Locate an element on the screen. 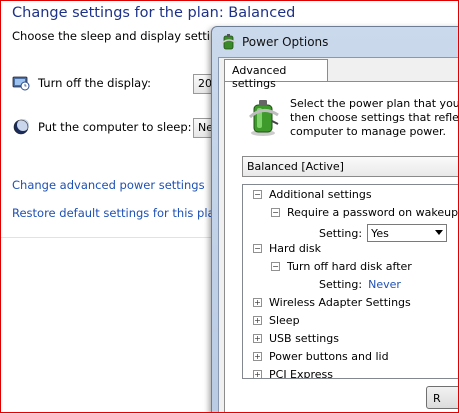 The width and height of the screenshot is (459, 413). tree-node-require-password: − Require a password on wakeup is located at coordinates (364, 212).